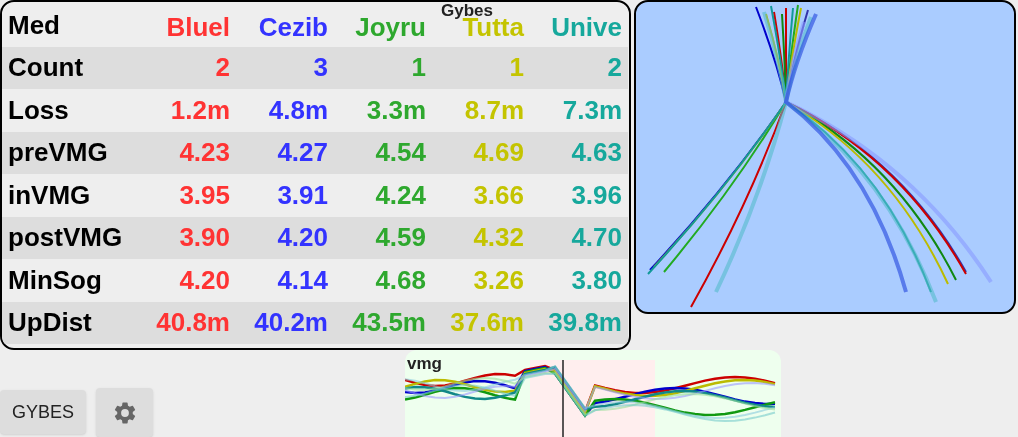  I want to click on row-label: preVMG, so click(70, 152).